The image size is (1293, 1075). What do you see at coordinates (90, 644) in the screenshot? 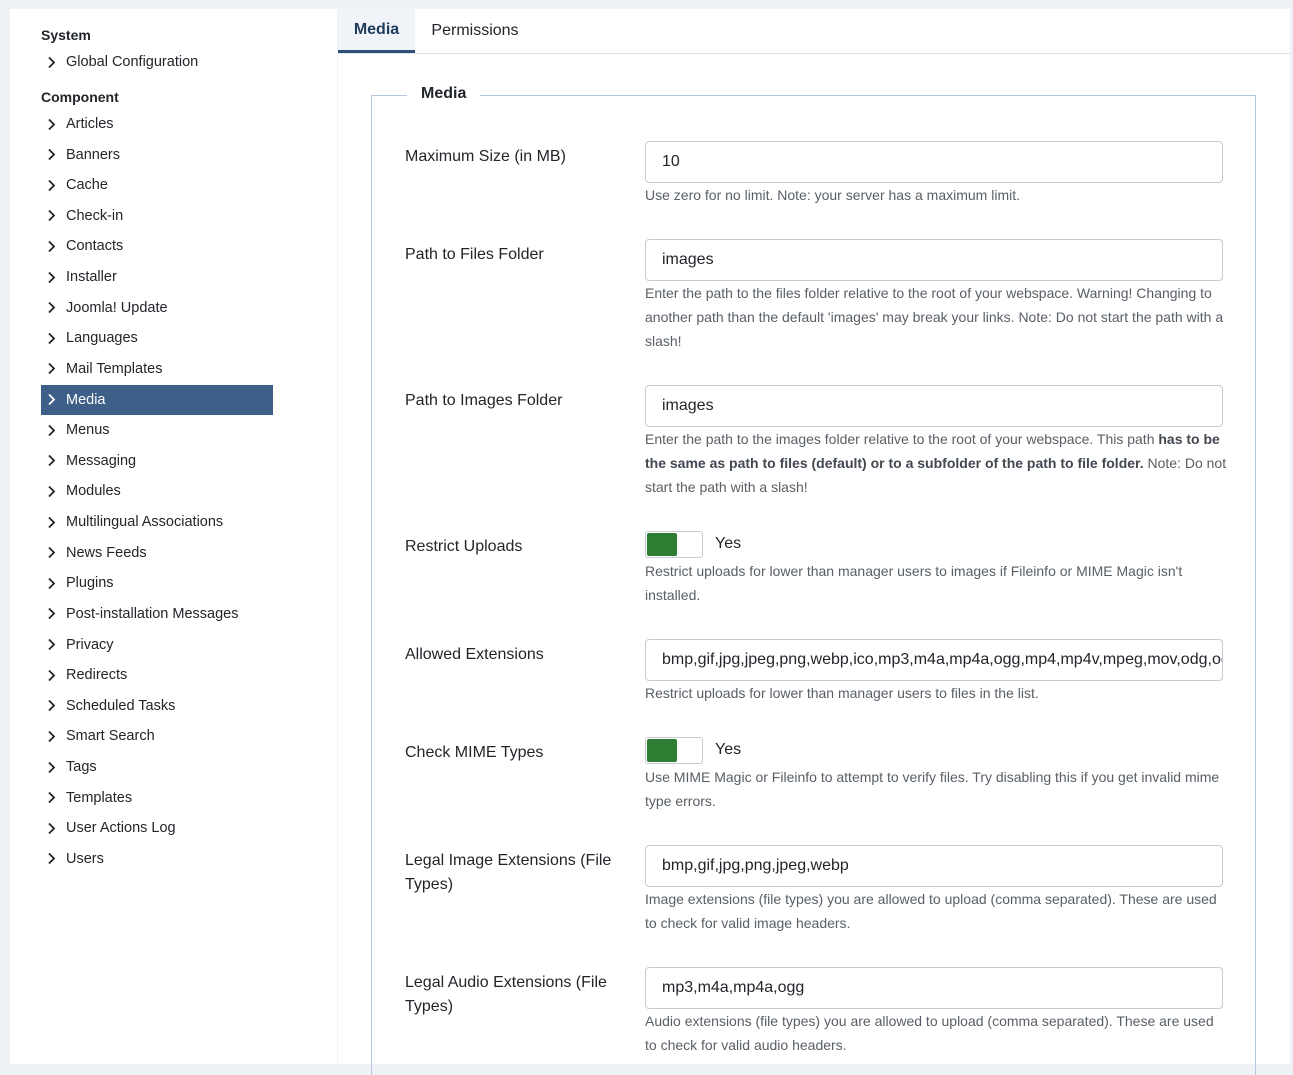
I see `sidebar-item-label: Privacy` at bounding box center [90, 644].